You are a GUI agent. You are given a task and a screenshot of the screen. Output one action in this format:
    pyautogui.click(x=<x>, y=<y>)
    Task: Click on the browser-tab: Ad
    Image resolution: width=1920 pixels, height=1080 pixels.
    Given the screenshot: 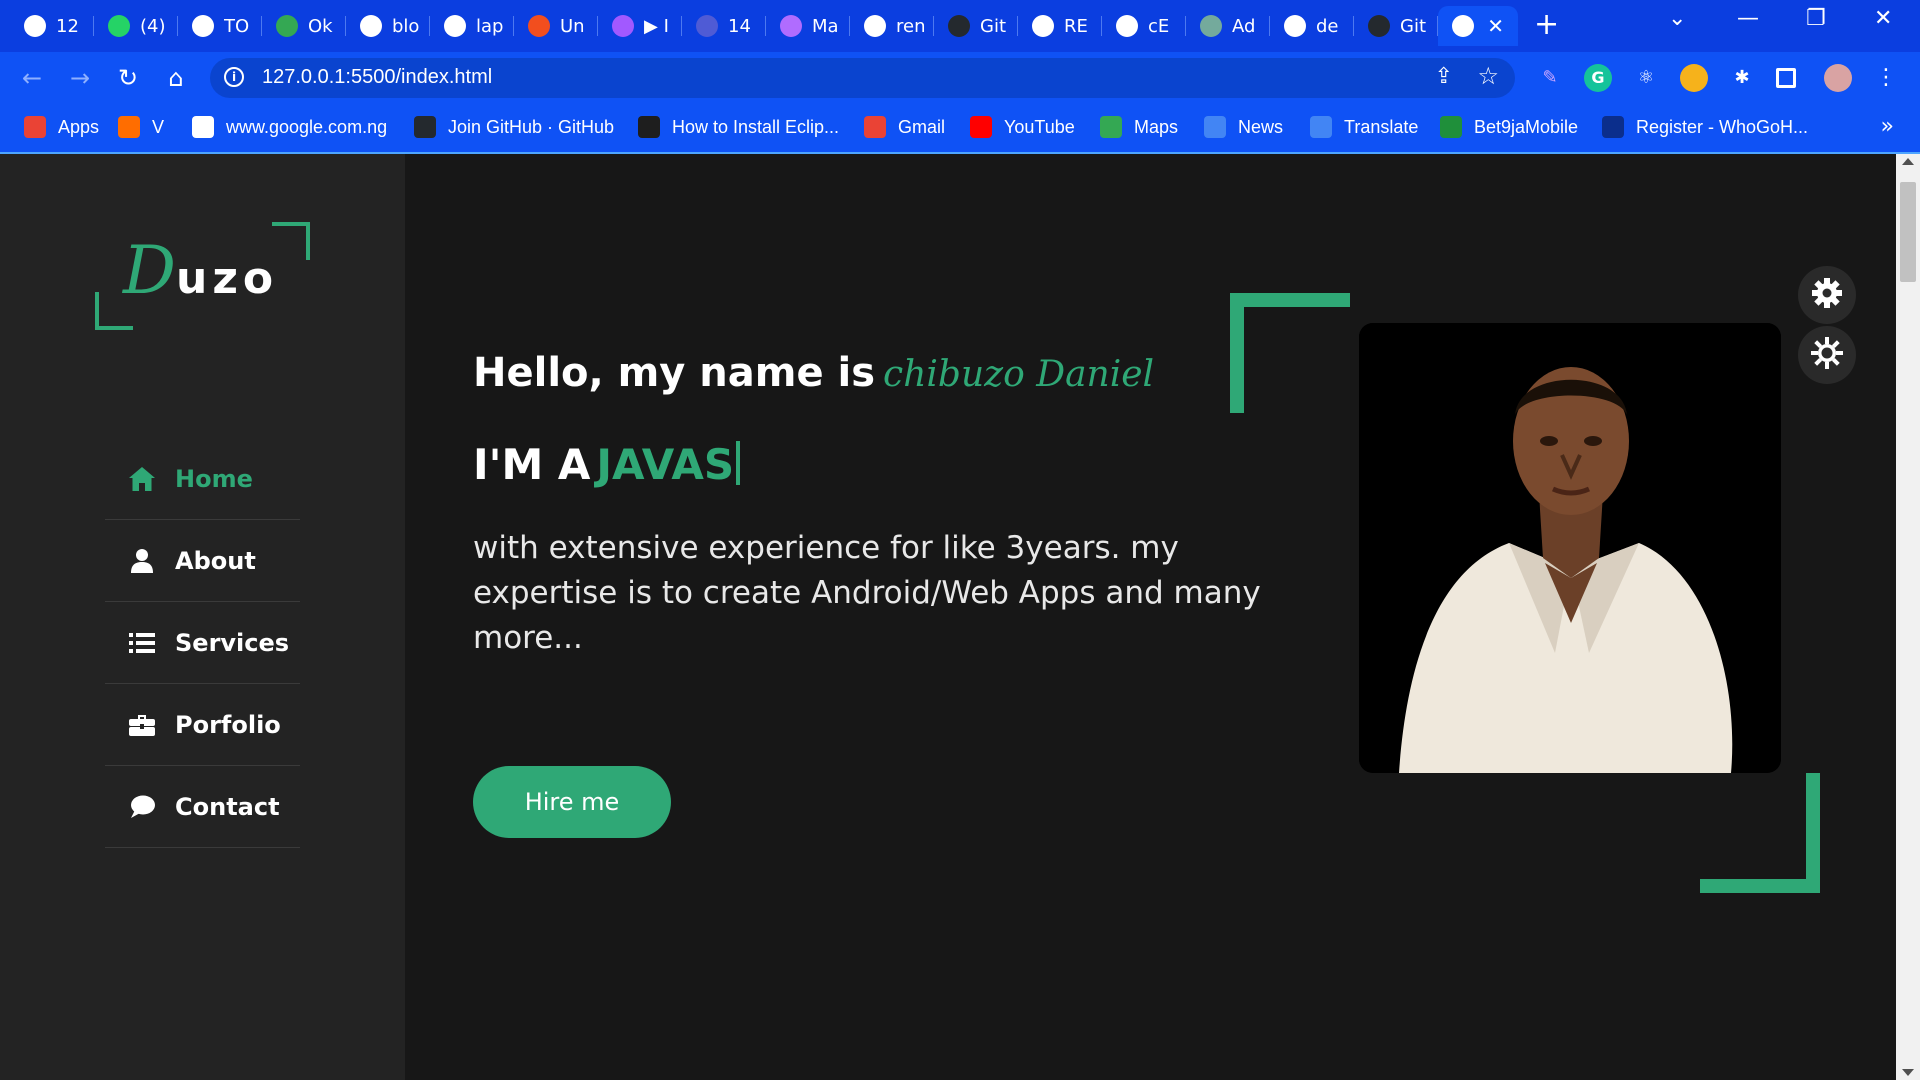 What is the action you would take?
    pyautogui.click(x=1228, y=26)
    